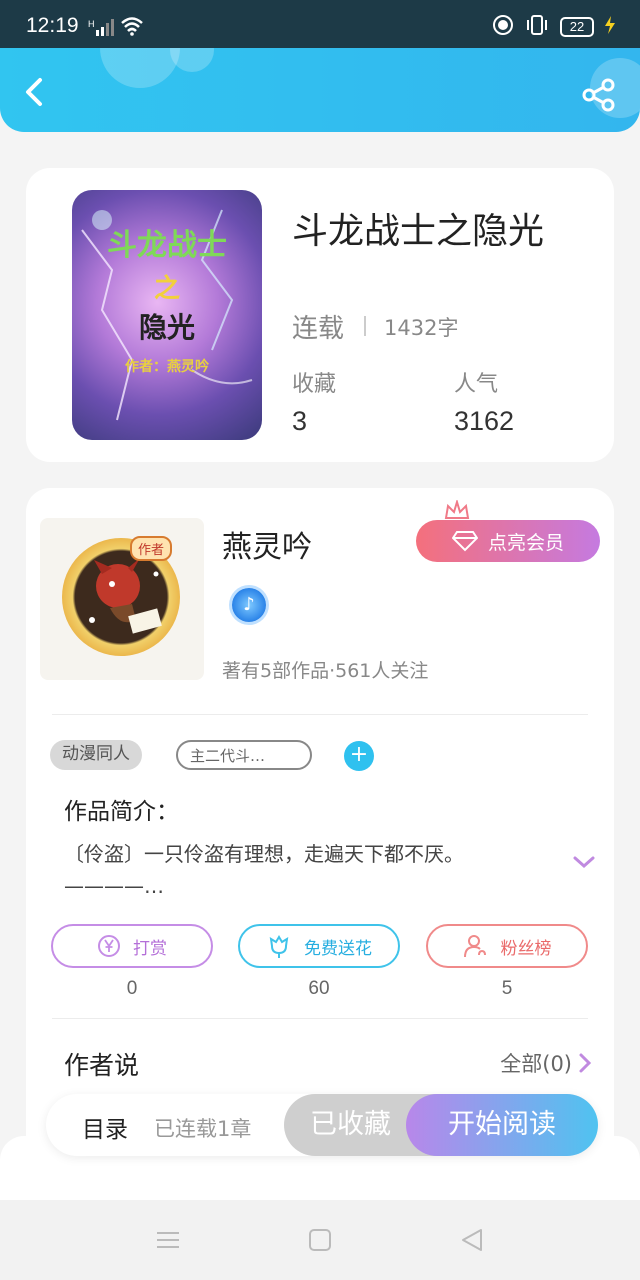  What do you see at coordinates (264, 854) in the screenshot?
I see `intro-text-line: 〔伶盗〕一只伶盗有理想，走遍天下都不厌。` at bounding box center [264, 854].